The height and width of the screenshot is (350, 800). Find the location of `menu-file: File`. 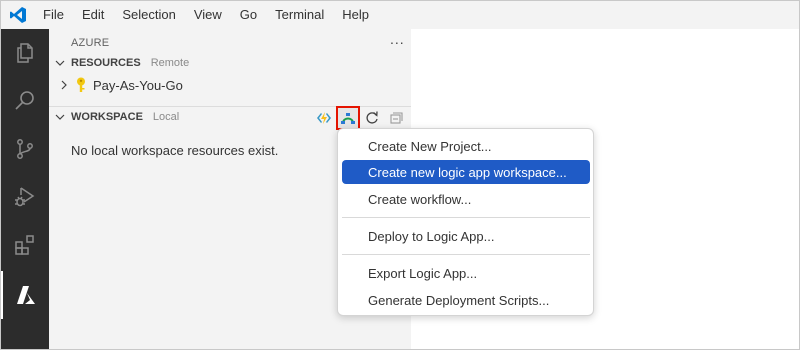

menu-file: File is located at coordinates (54, 15).